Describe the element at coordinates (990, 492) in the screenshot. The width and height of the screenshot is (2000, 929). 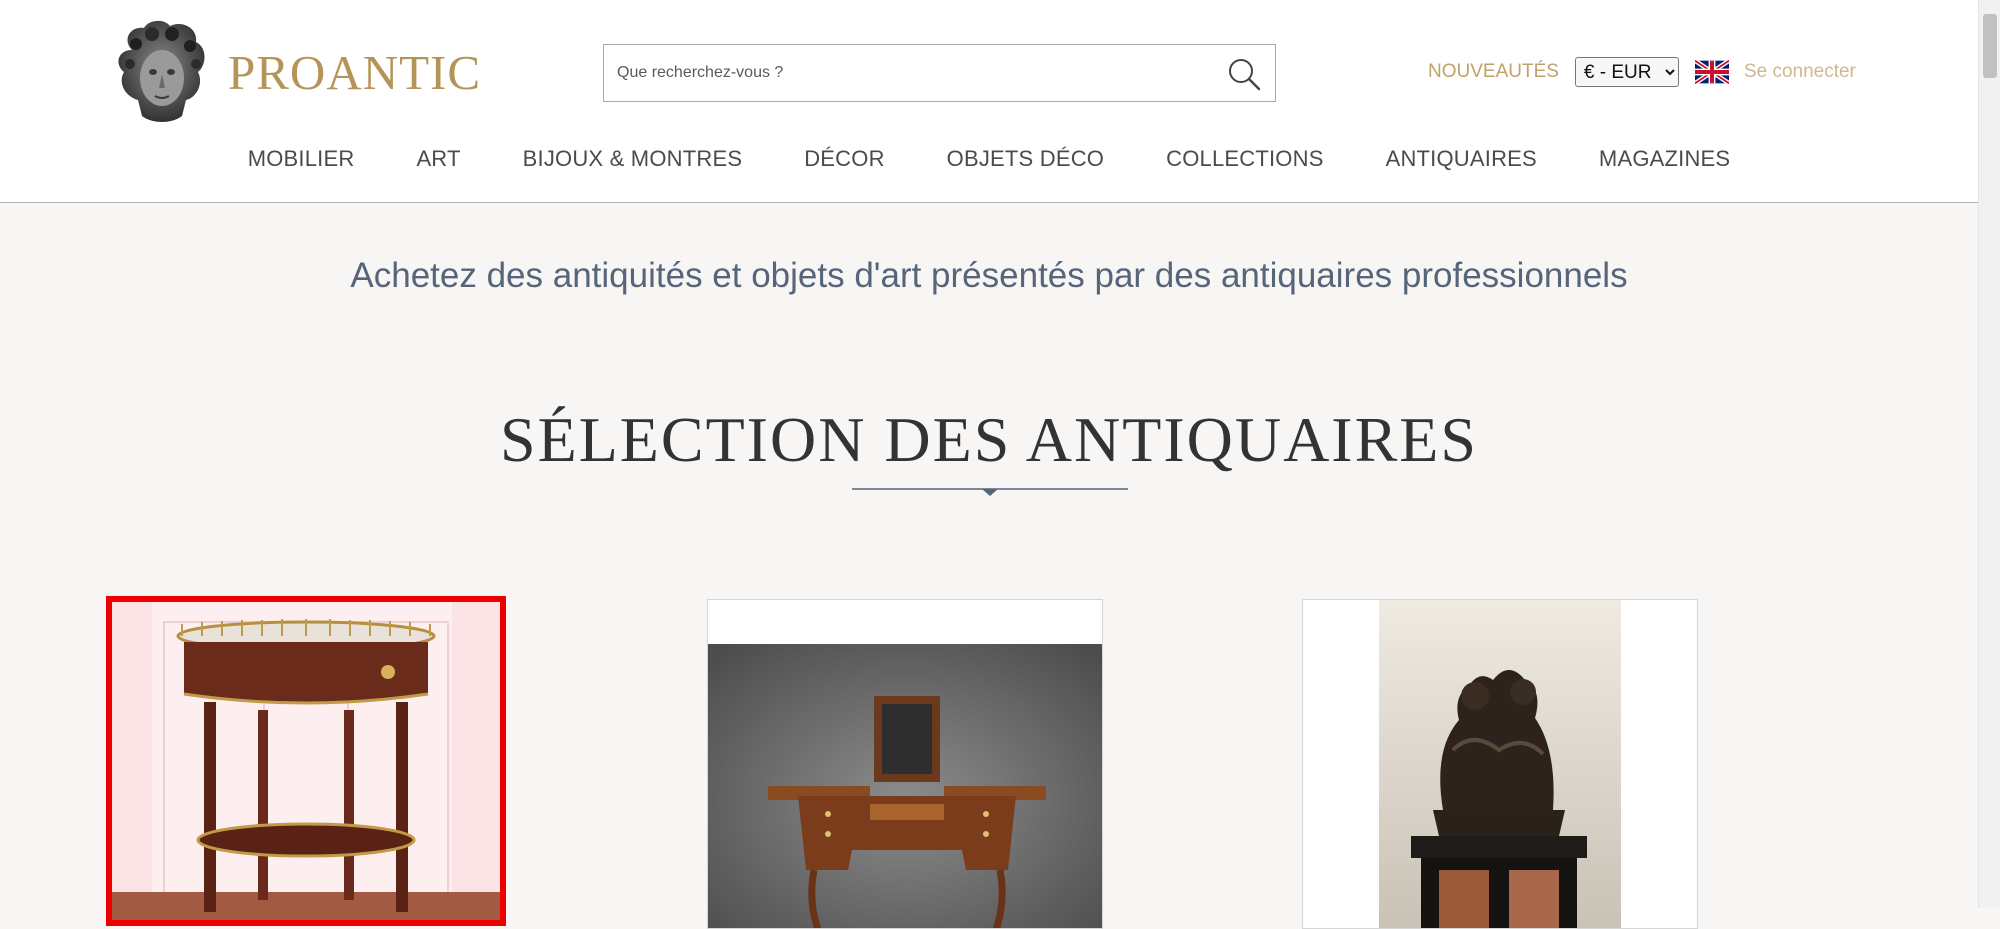
I see `section-divider` at that location.